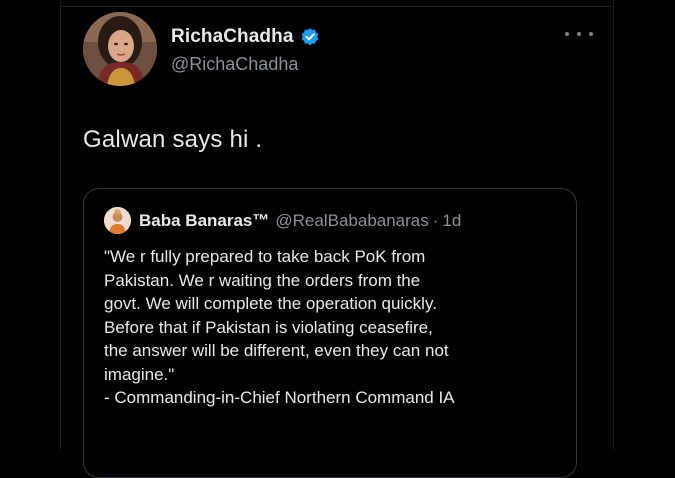 The image size is (675, 478). I want to click on display-name-row: RichaChadha, so click(245, 37).